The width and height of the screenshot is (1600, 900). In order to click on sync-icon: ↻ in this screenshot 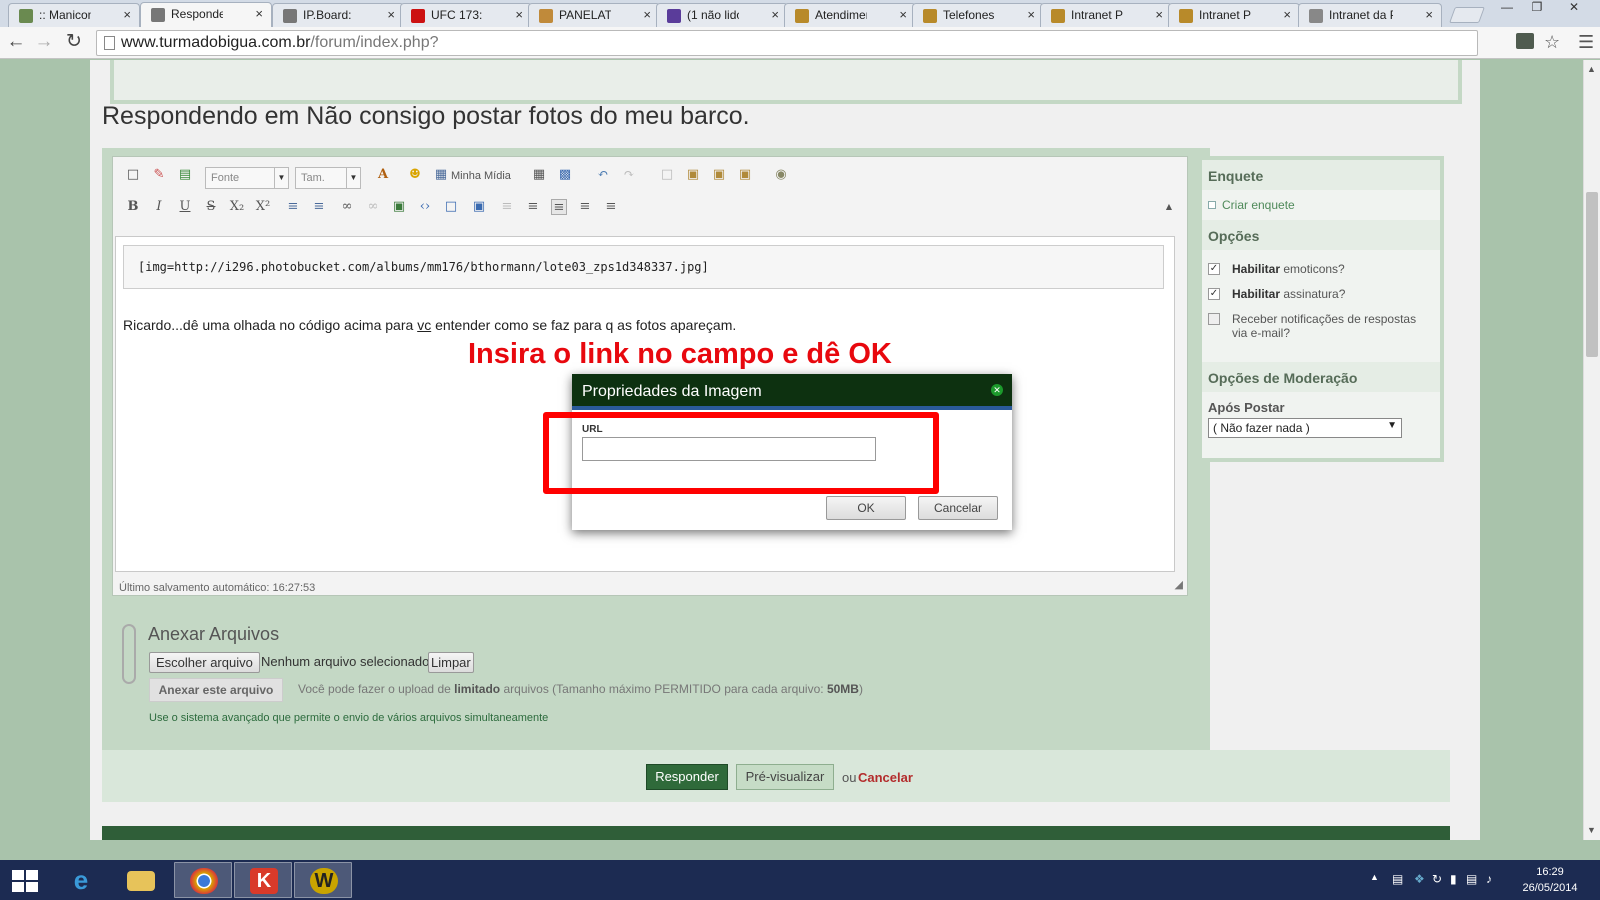, I will do `click(1437, 879)`.